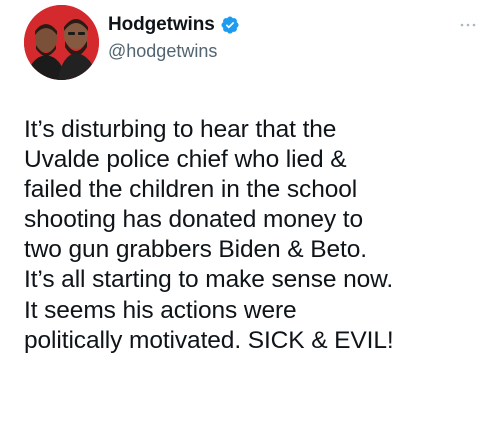 Image resolution: width=500 pixels, height=433 pixels. What do you see at coordinates (230, 25) in the screenshot?
I see `verified-badge-icon` at bounding box center [230, 25].